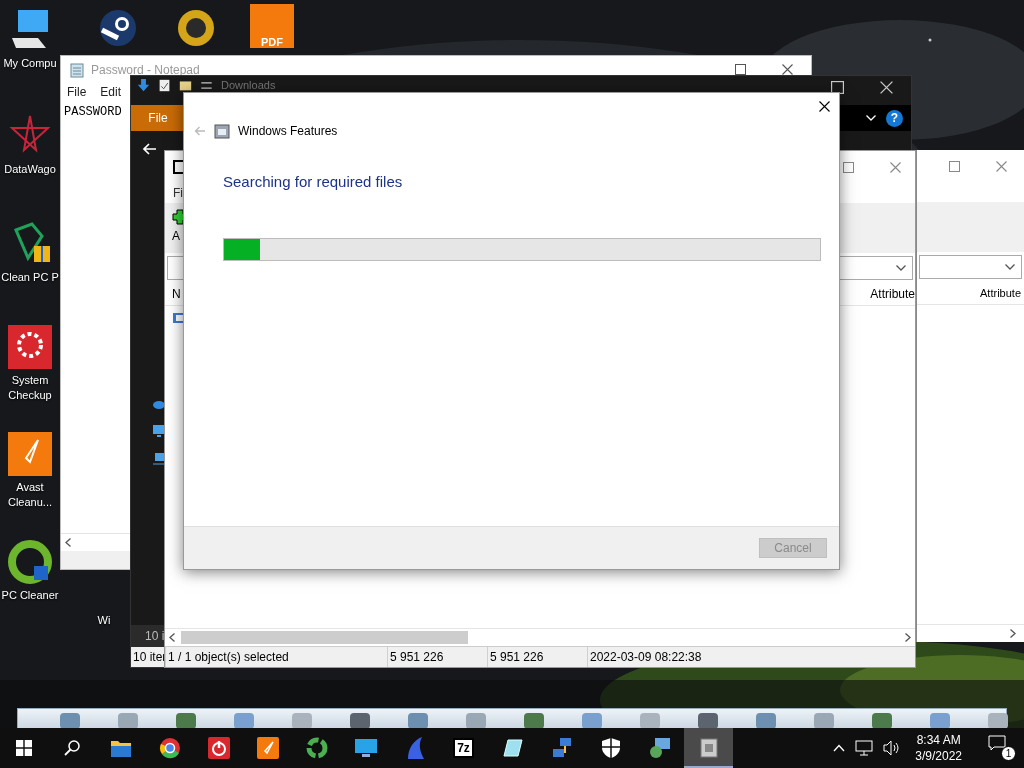 The height and width of the screenshot is (768, 1024). Describe the element at coordinates (30, 388) in the screenshot. I see `icon-label: System Checkup` at that location.